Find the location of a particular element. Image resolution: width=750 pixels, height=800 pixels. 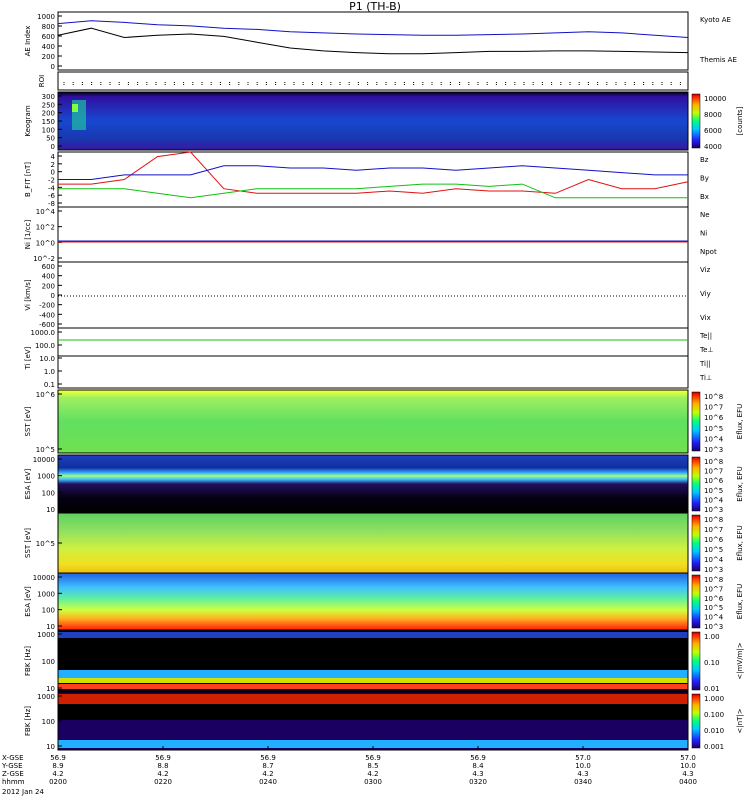

colorbar-tick-label: 1.000 is located at coordinates (714, 699).